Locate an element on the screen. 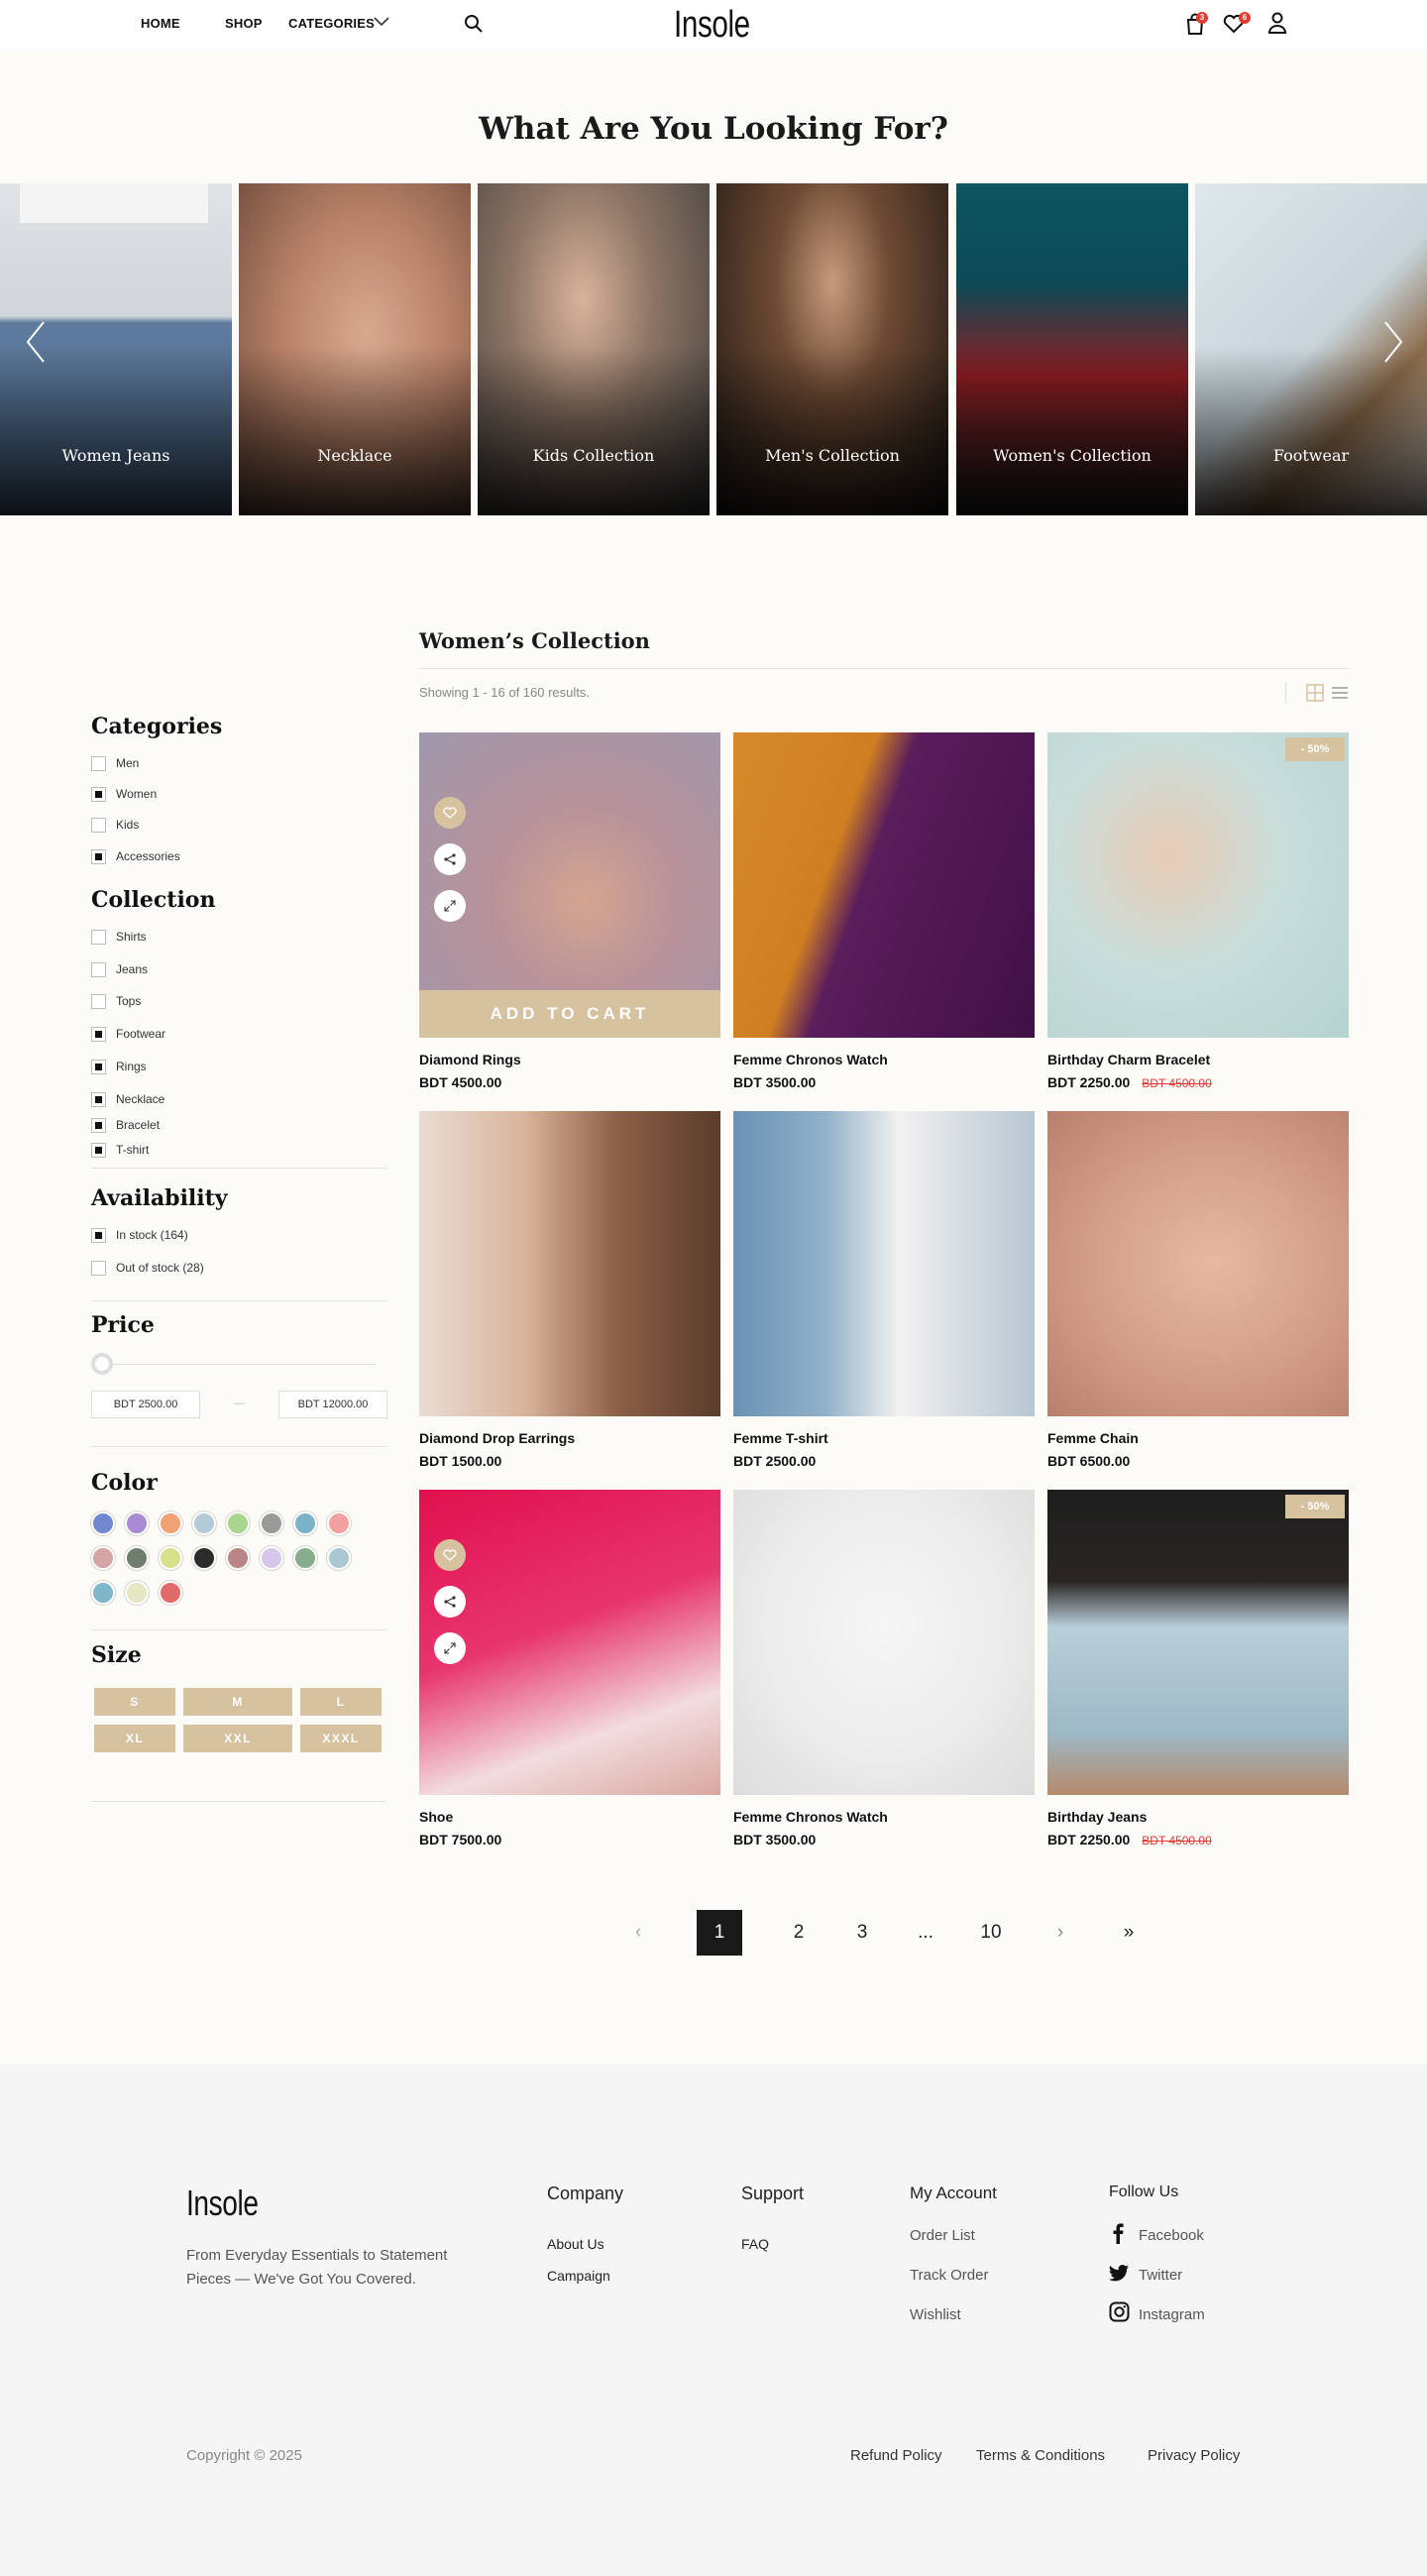 Image resolution: width=1427 pixels, height=2576 pixels. filter-tops: Tops is located at coordinates (116, 1001).